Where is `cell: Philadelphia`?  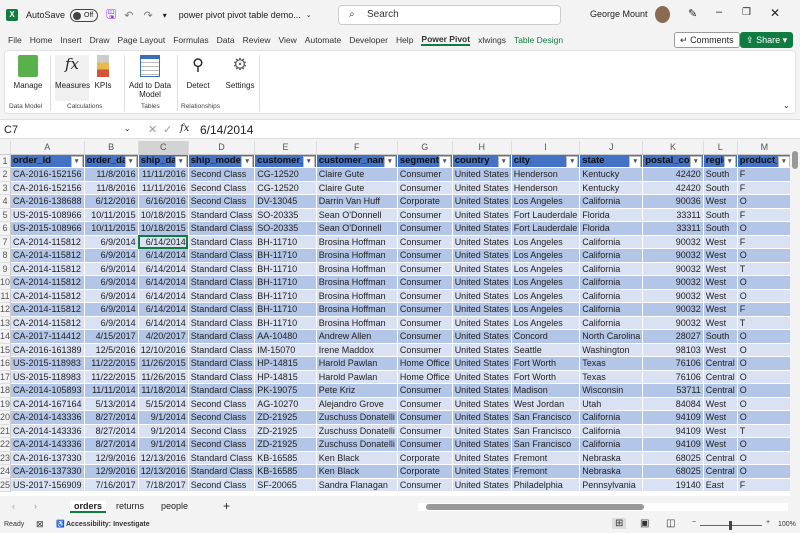
cell: Philadelphia is located at coordinates (546, 485).